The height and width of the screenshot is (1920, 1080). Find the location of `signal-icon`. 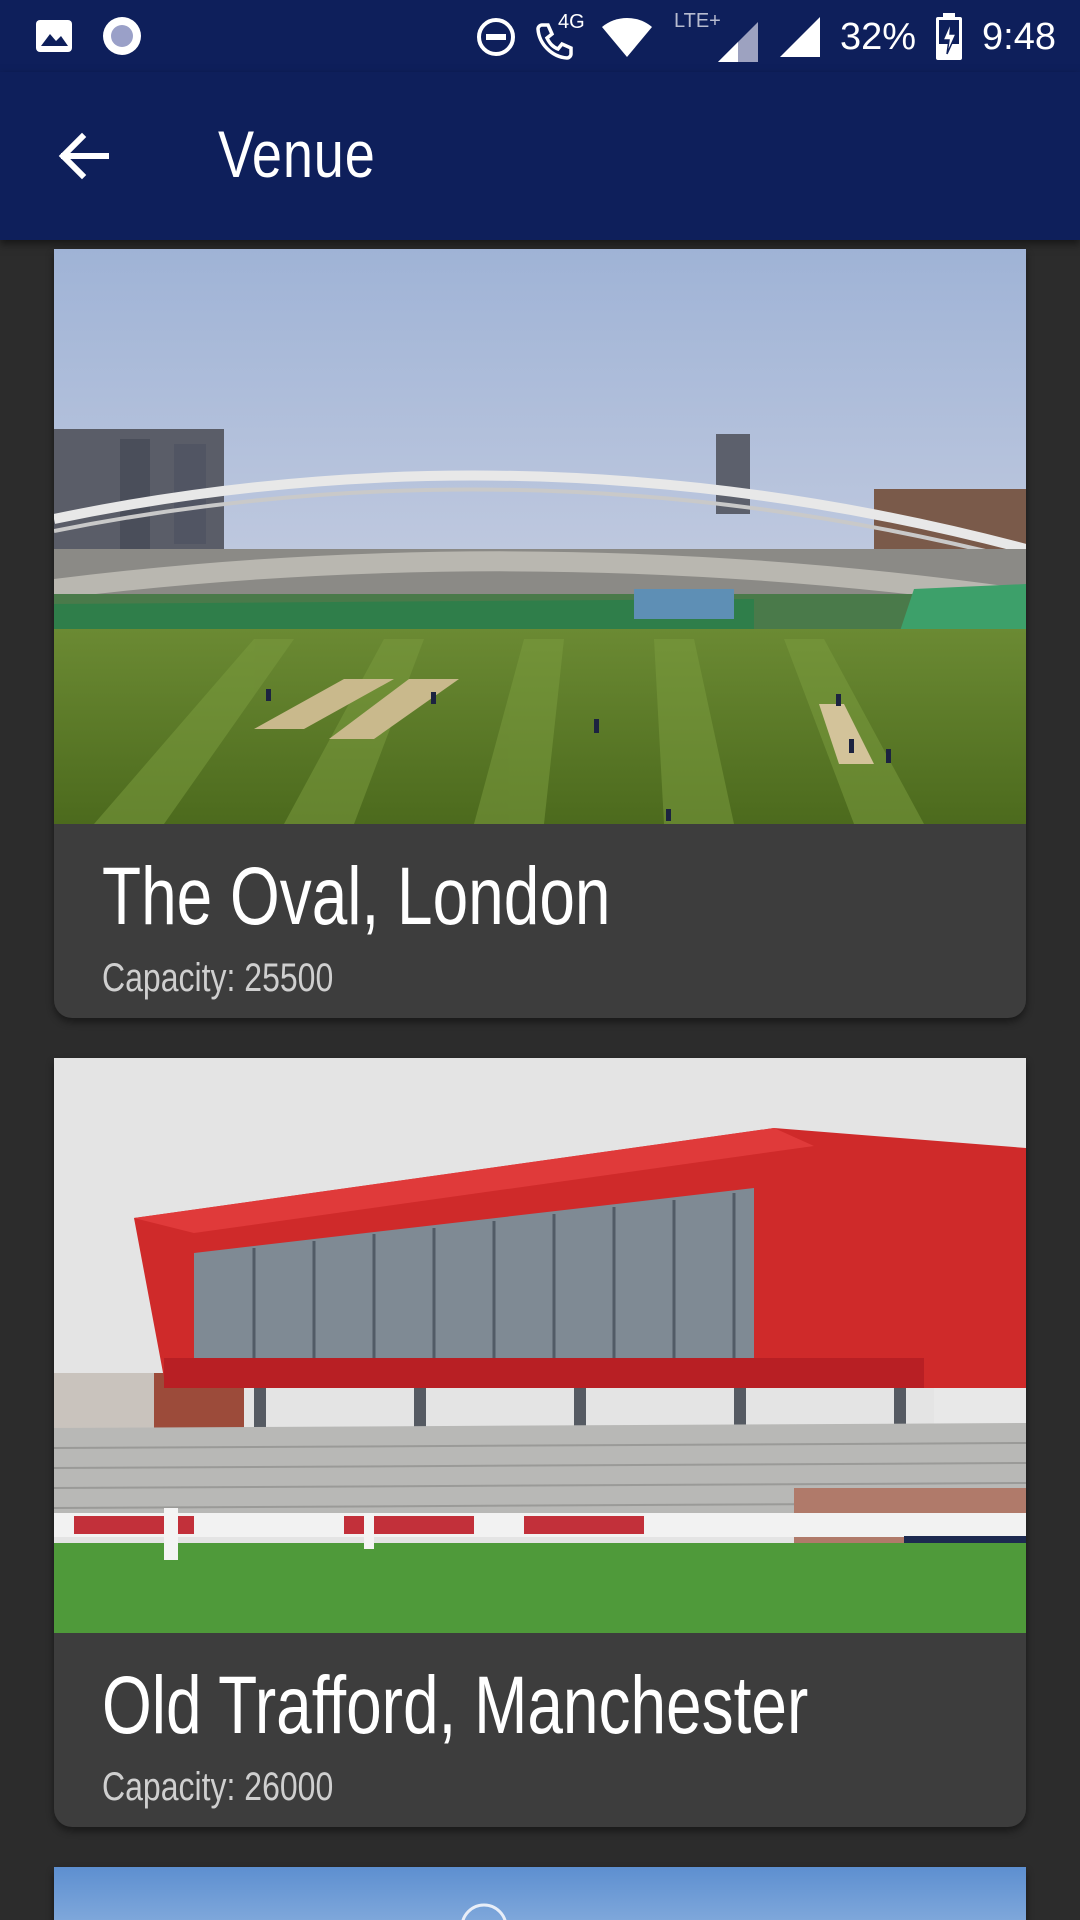

signal-icon is located at coordinates (799, 37).